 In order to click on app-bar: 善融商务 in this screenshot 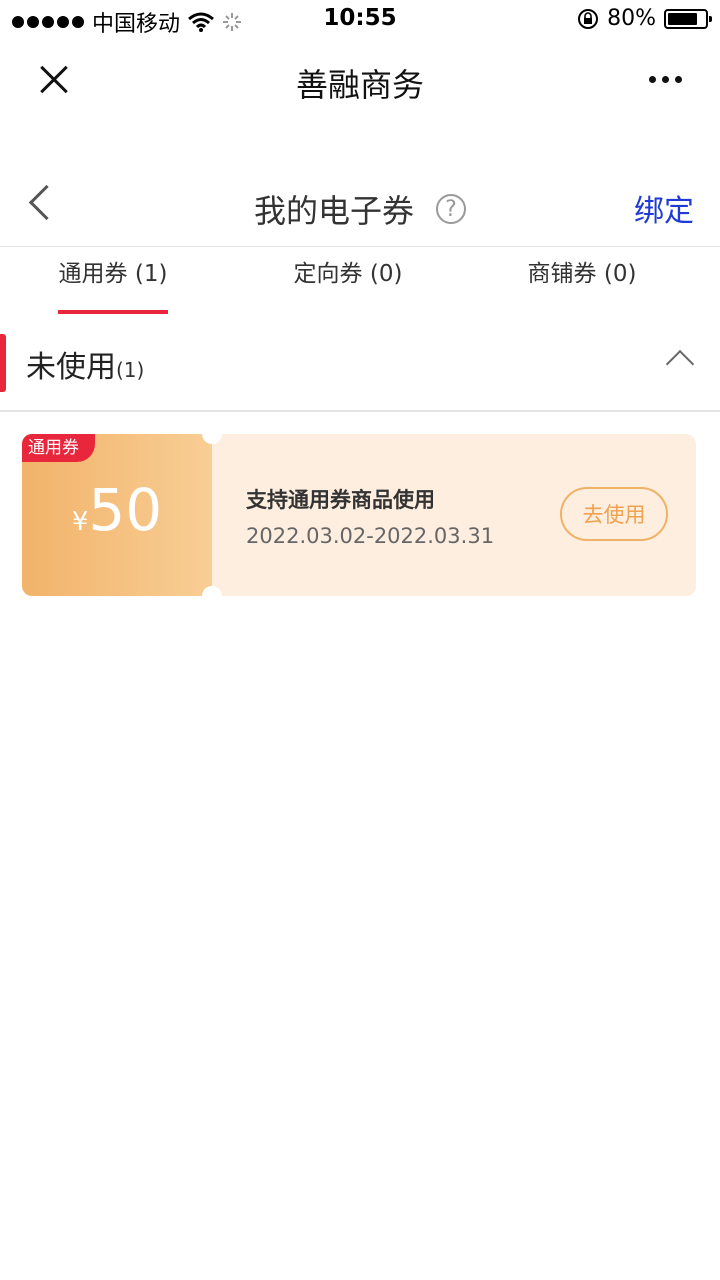, I will do `click(360, 82)`.